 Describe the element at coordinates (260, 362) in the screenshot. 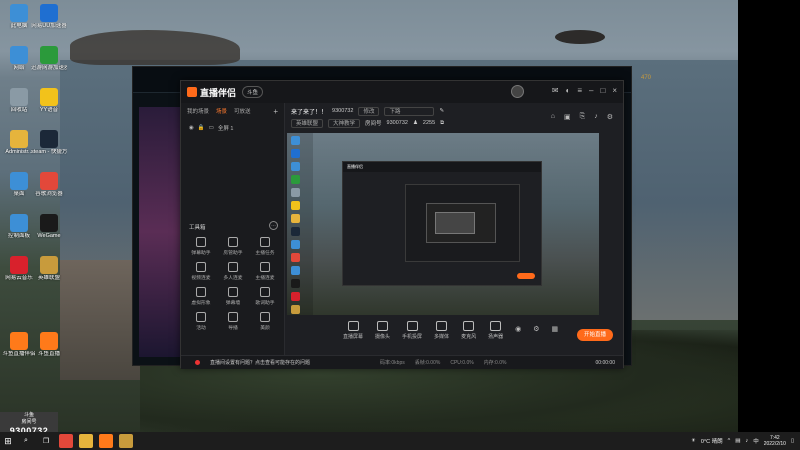

I see `status-tip: 直播间设置有问题？点击查看可能存在的问题` at that location.